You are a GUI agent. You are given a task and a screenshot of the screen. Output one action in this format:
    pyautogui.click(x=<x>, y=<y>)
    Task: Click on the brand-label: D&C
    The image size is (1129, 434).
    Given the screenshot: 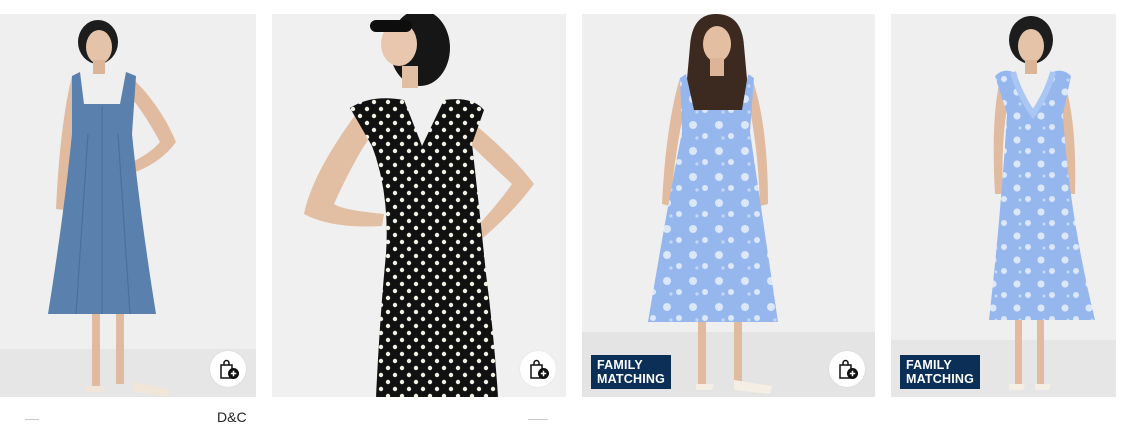 What is the action you would take?
    pyautogui.click(x=232, y=417)
    